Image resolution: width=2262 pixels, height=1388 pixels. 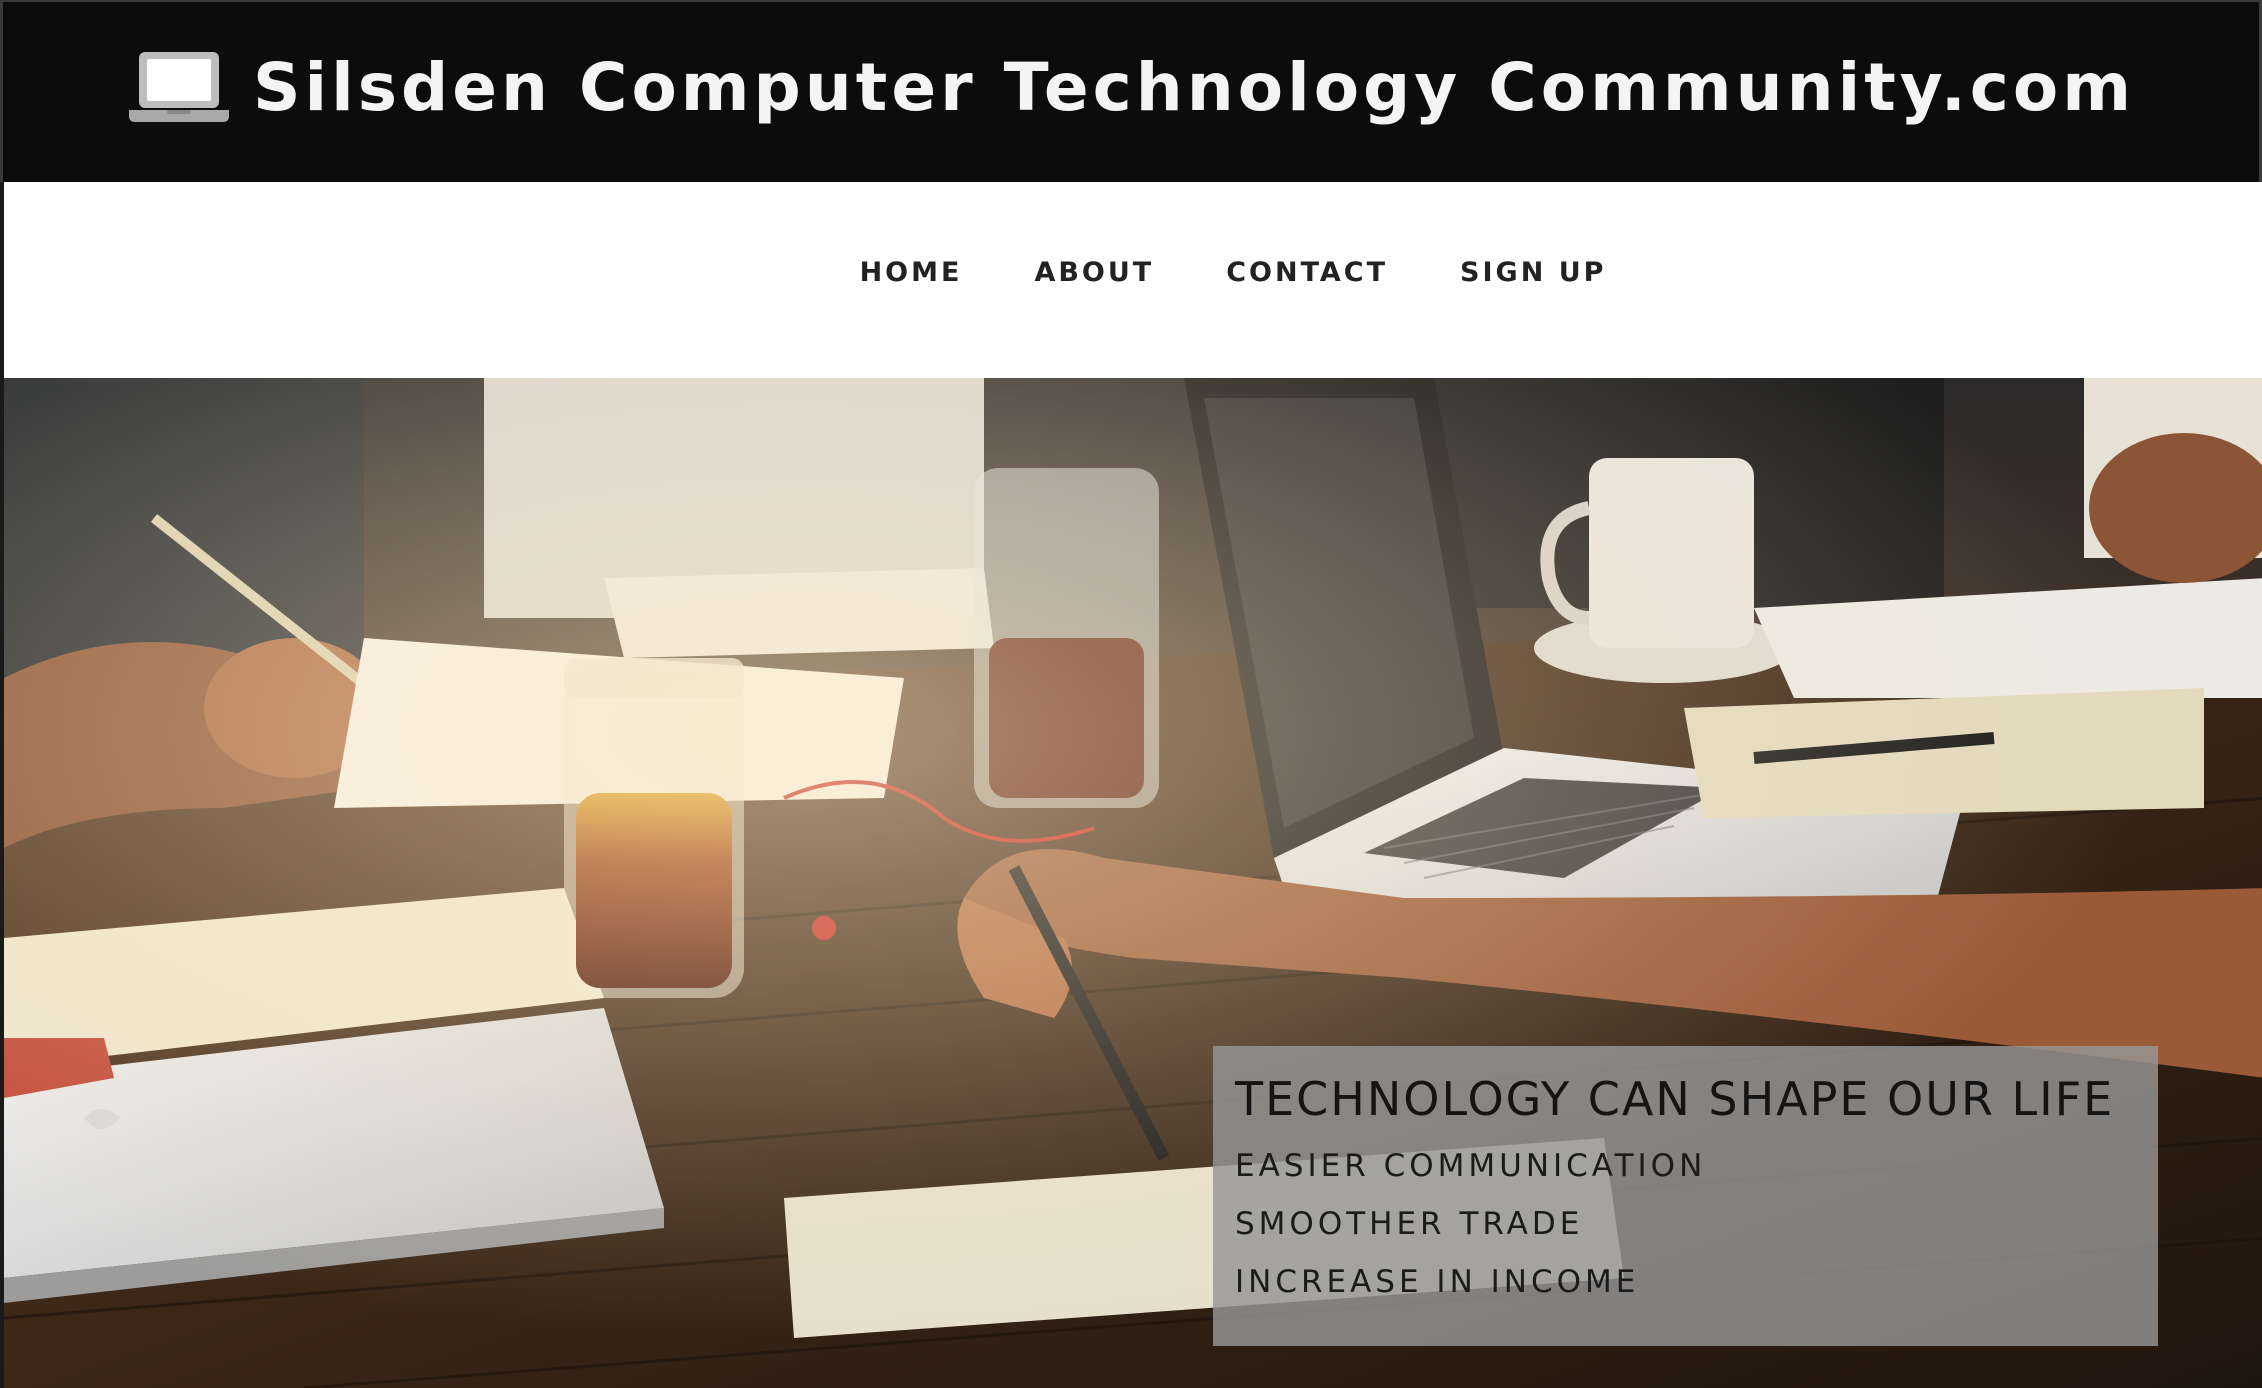 I want to click on nav-item-home: HOME, so click(x=911, y=272).